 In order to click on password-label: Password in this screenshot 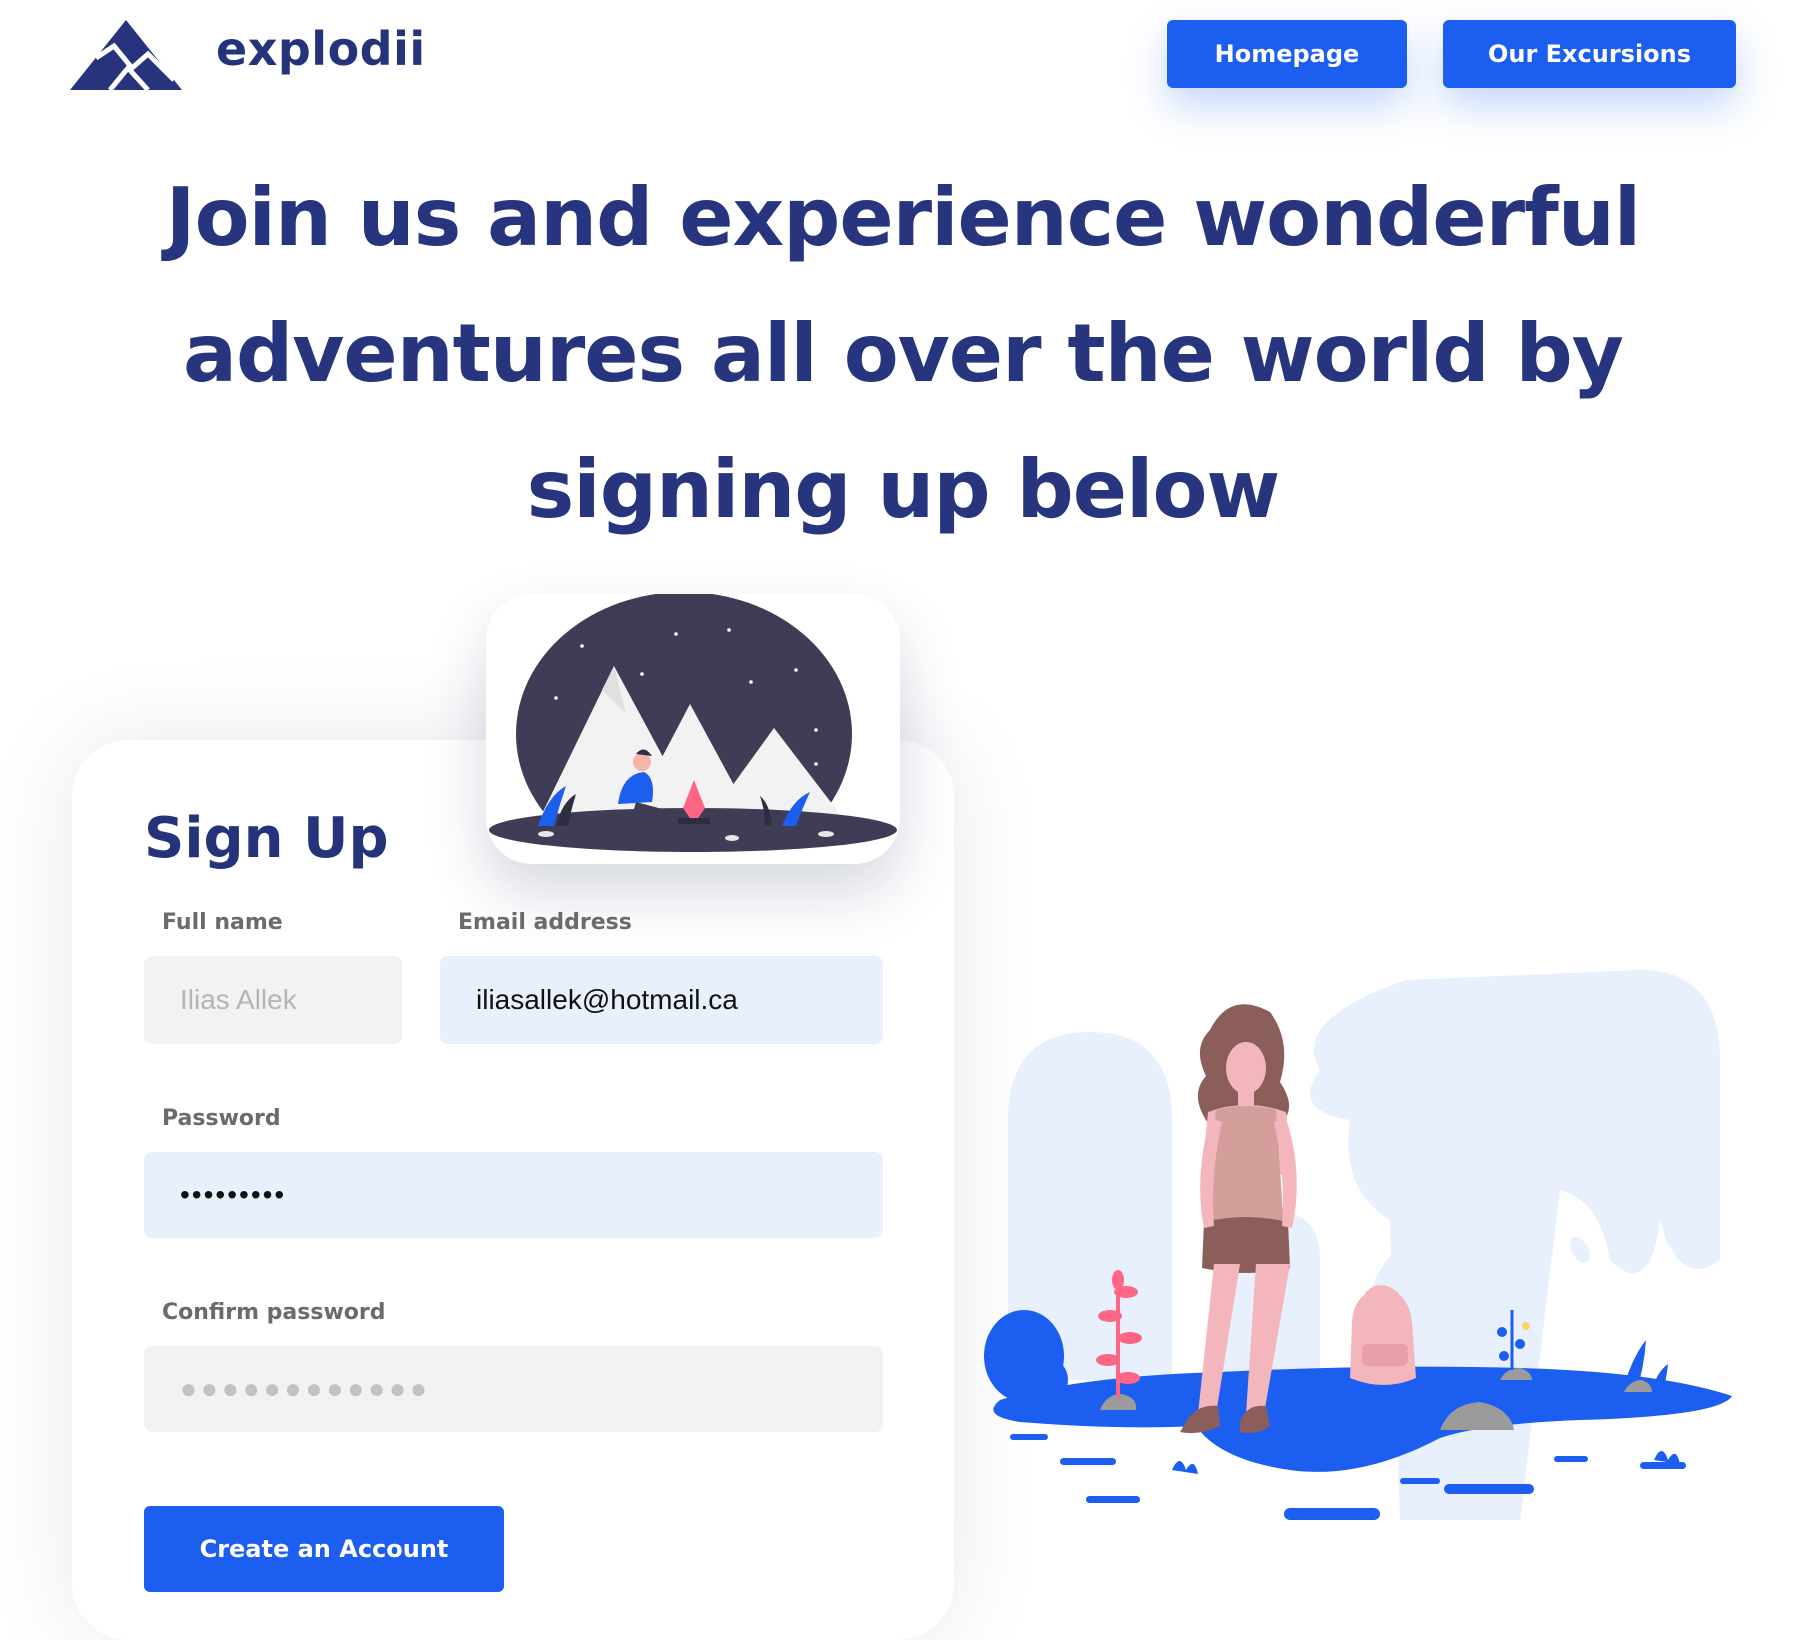, I will do `click(221, 1118)`.